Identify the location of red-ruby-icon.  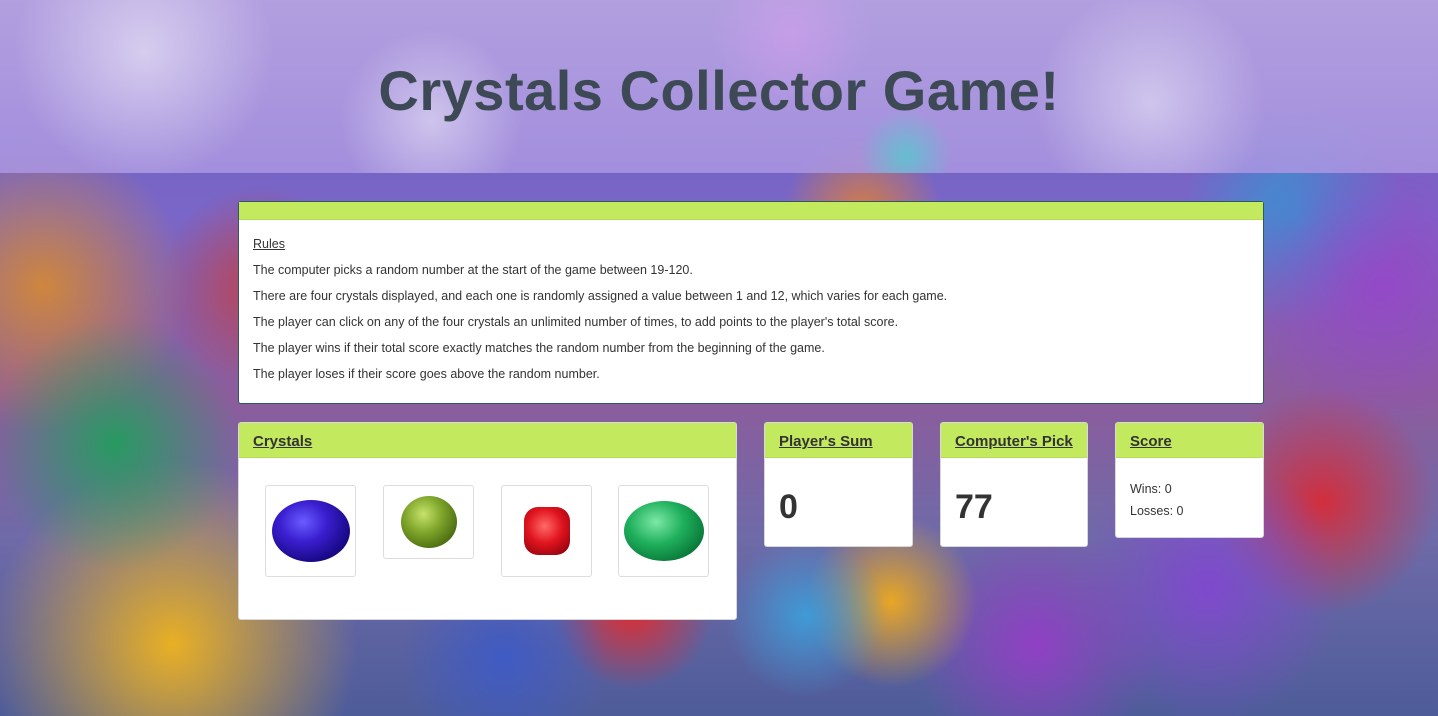
(546, 531).